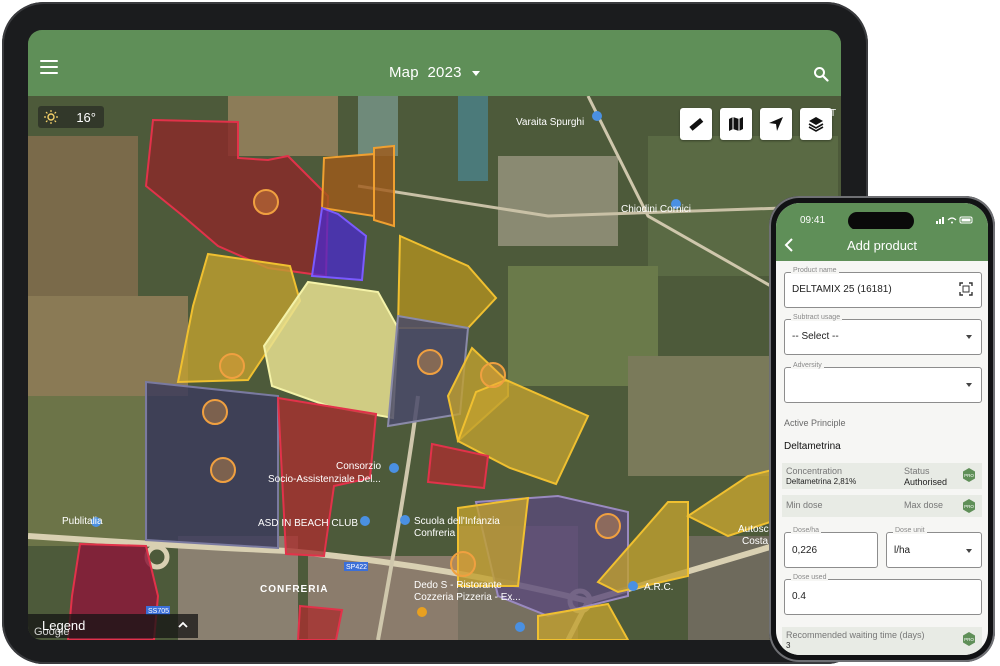 The width and height of the screenshot is (1000, 666). I want to click on map-label-autosc2: Costa, so click(755, 541).